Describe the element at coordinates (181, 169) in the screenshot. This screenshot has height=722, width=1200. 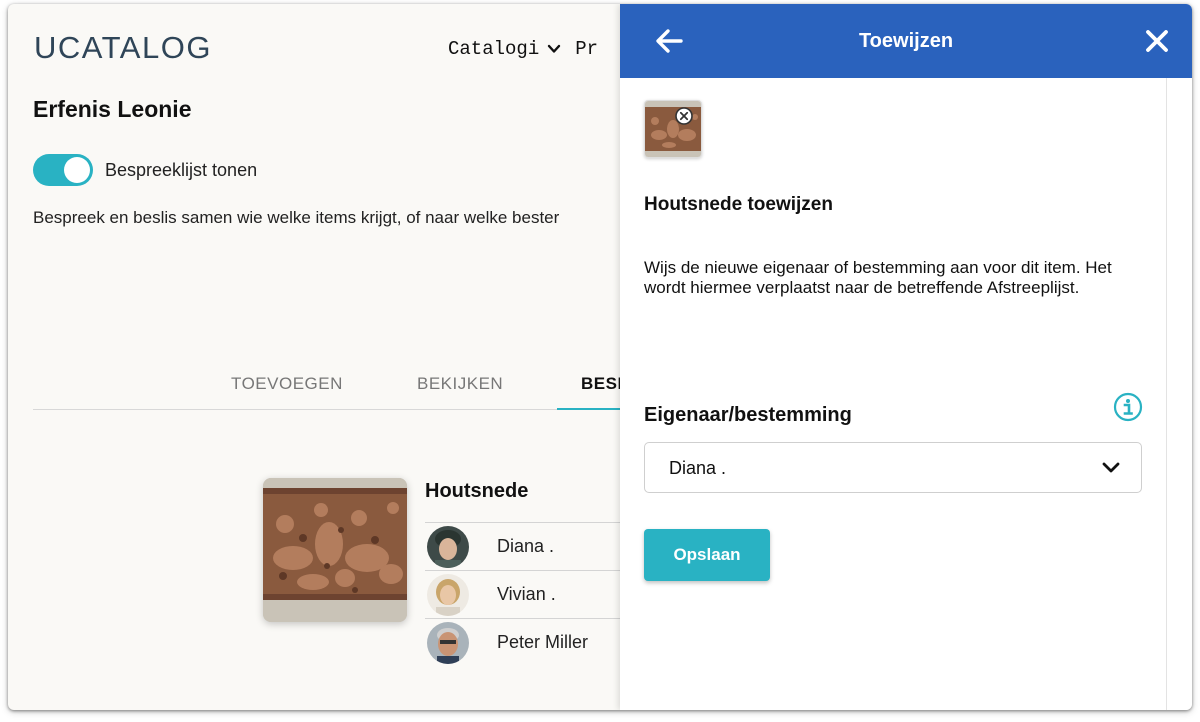
I see `toggle-label: Bespreeklijst tonen` at that location.